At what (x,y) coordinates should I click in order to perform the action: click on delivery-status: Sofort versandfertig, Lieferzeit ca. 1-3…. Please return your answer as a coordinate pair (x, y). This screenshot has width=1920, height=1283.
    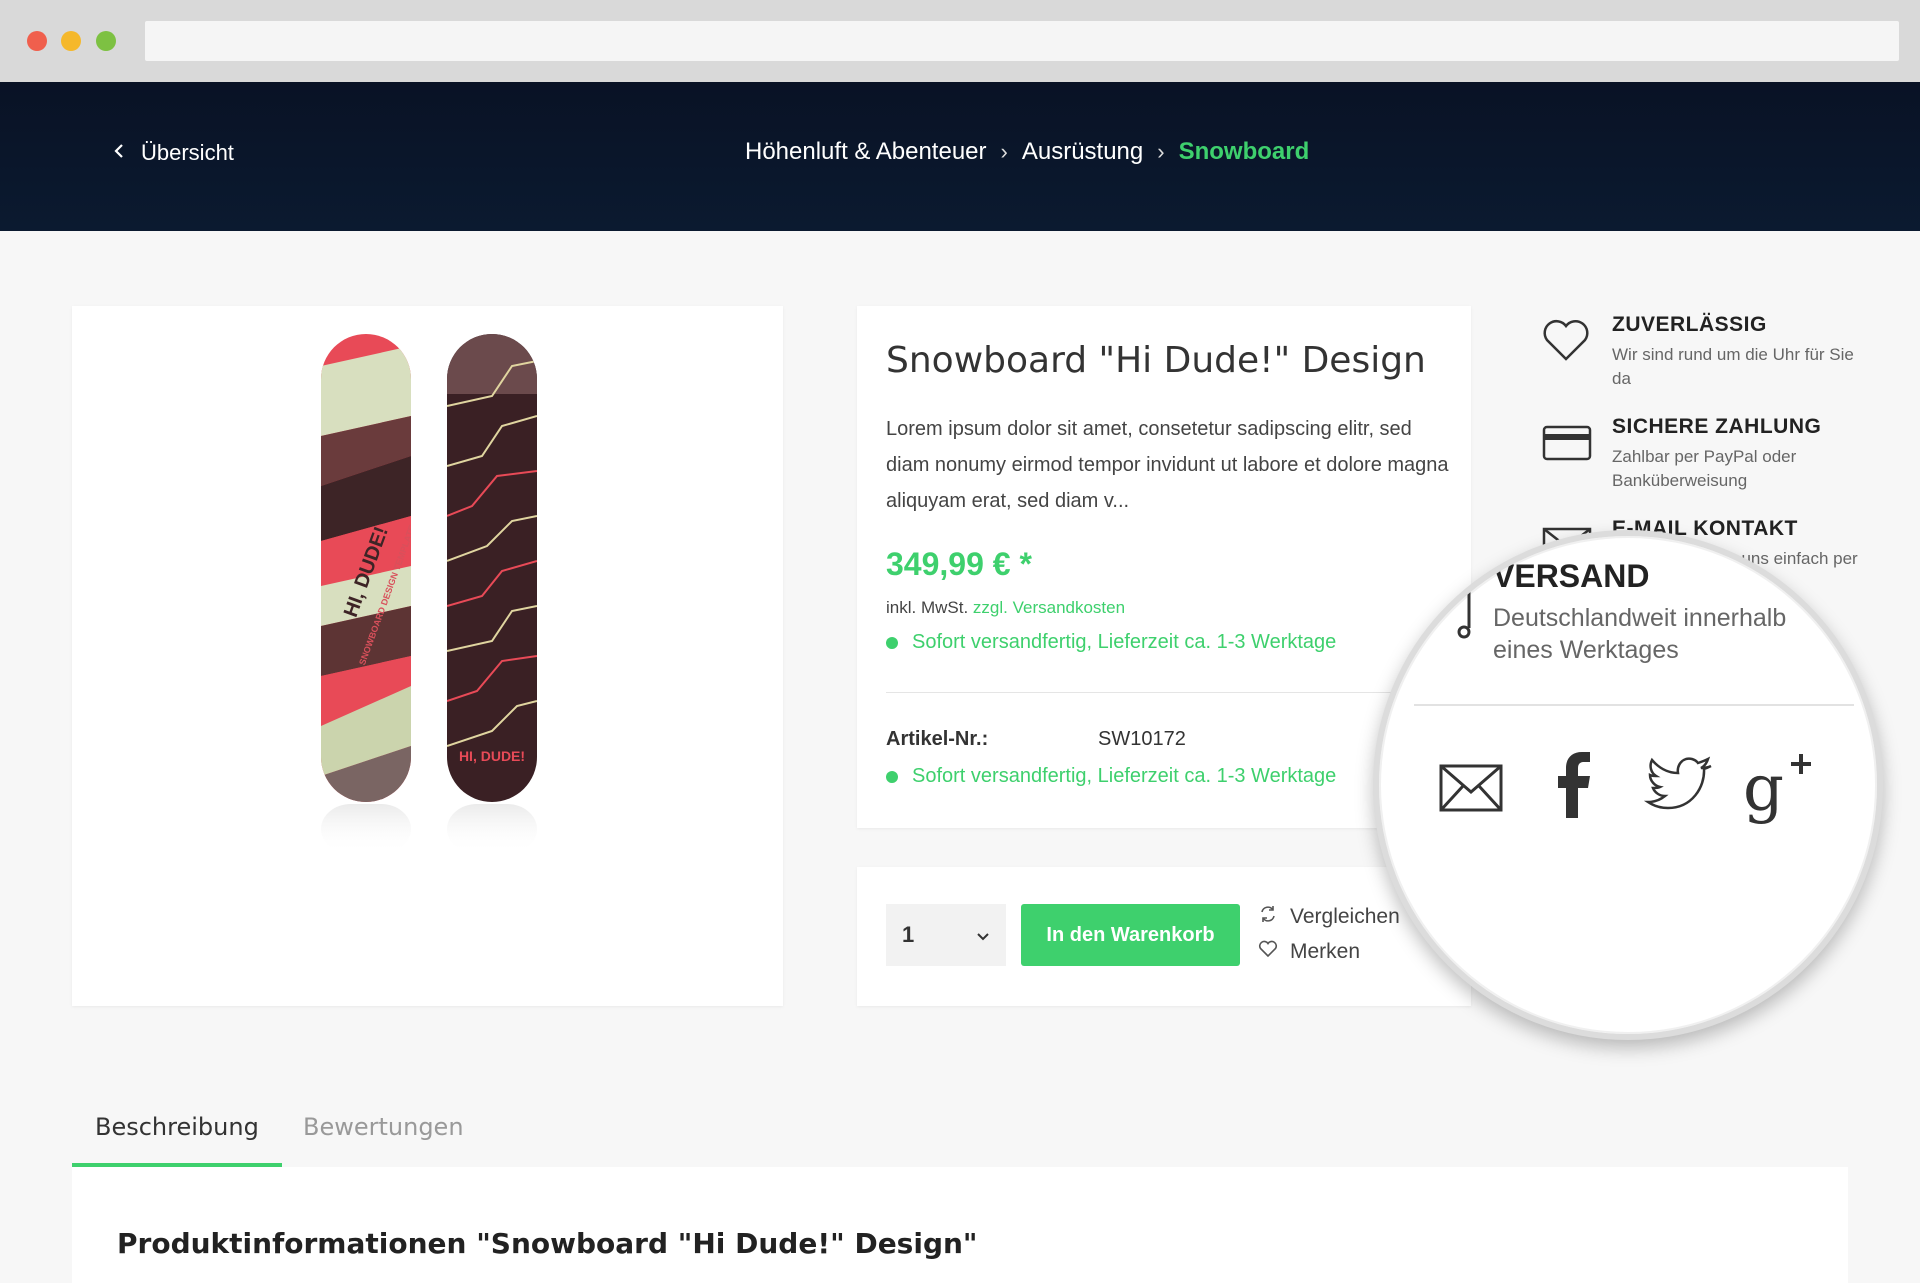
    Looking at the image, I should click on (1111, 642).